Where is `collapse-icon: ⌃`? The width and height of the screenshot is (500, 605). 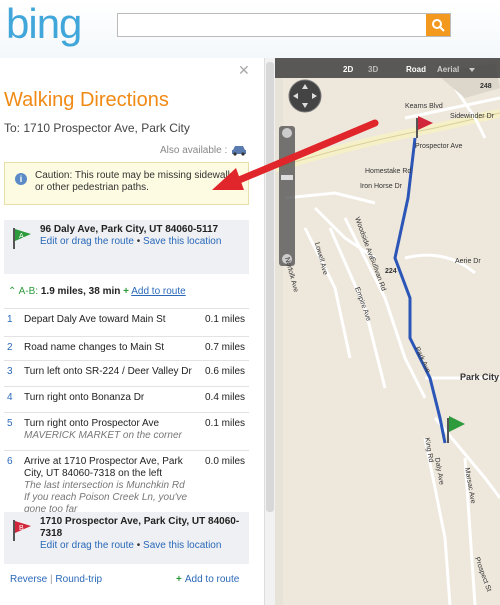 collapse-icon: ⌃ is located at coordinates (12, 291).